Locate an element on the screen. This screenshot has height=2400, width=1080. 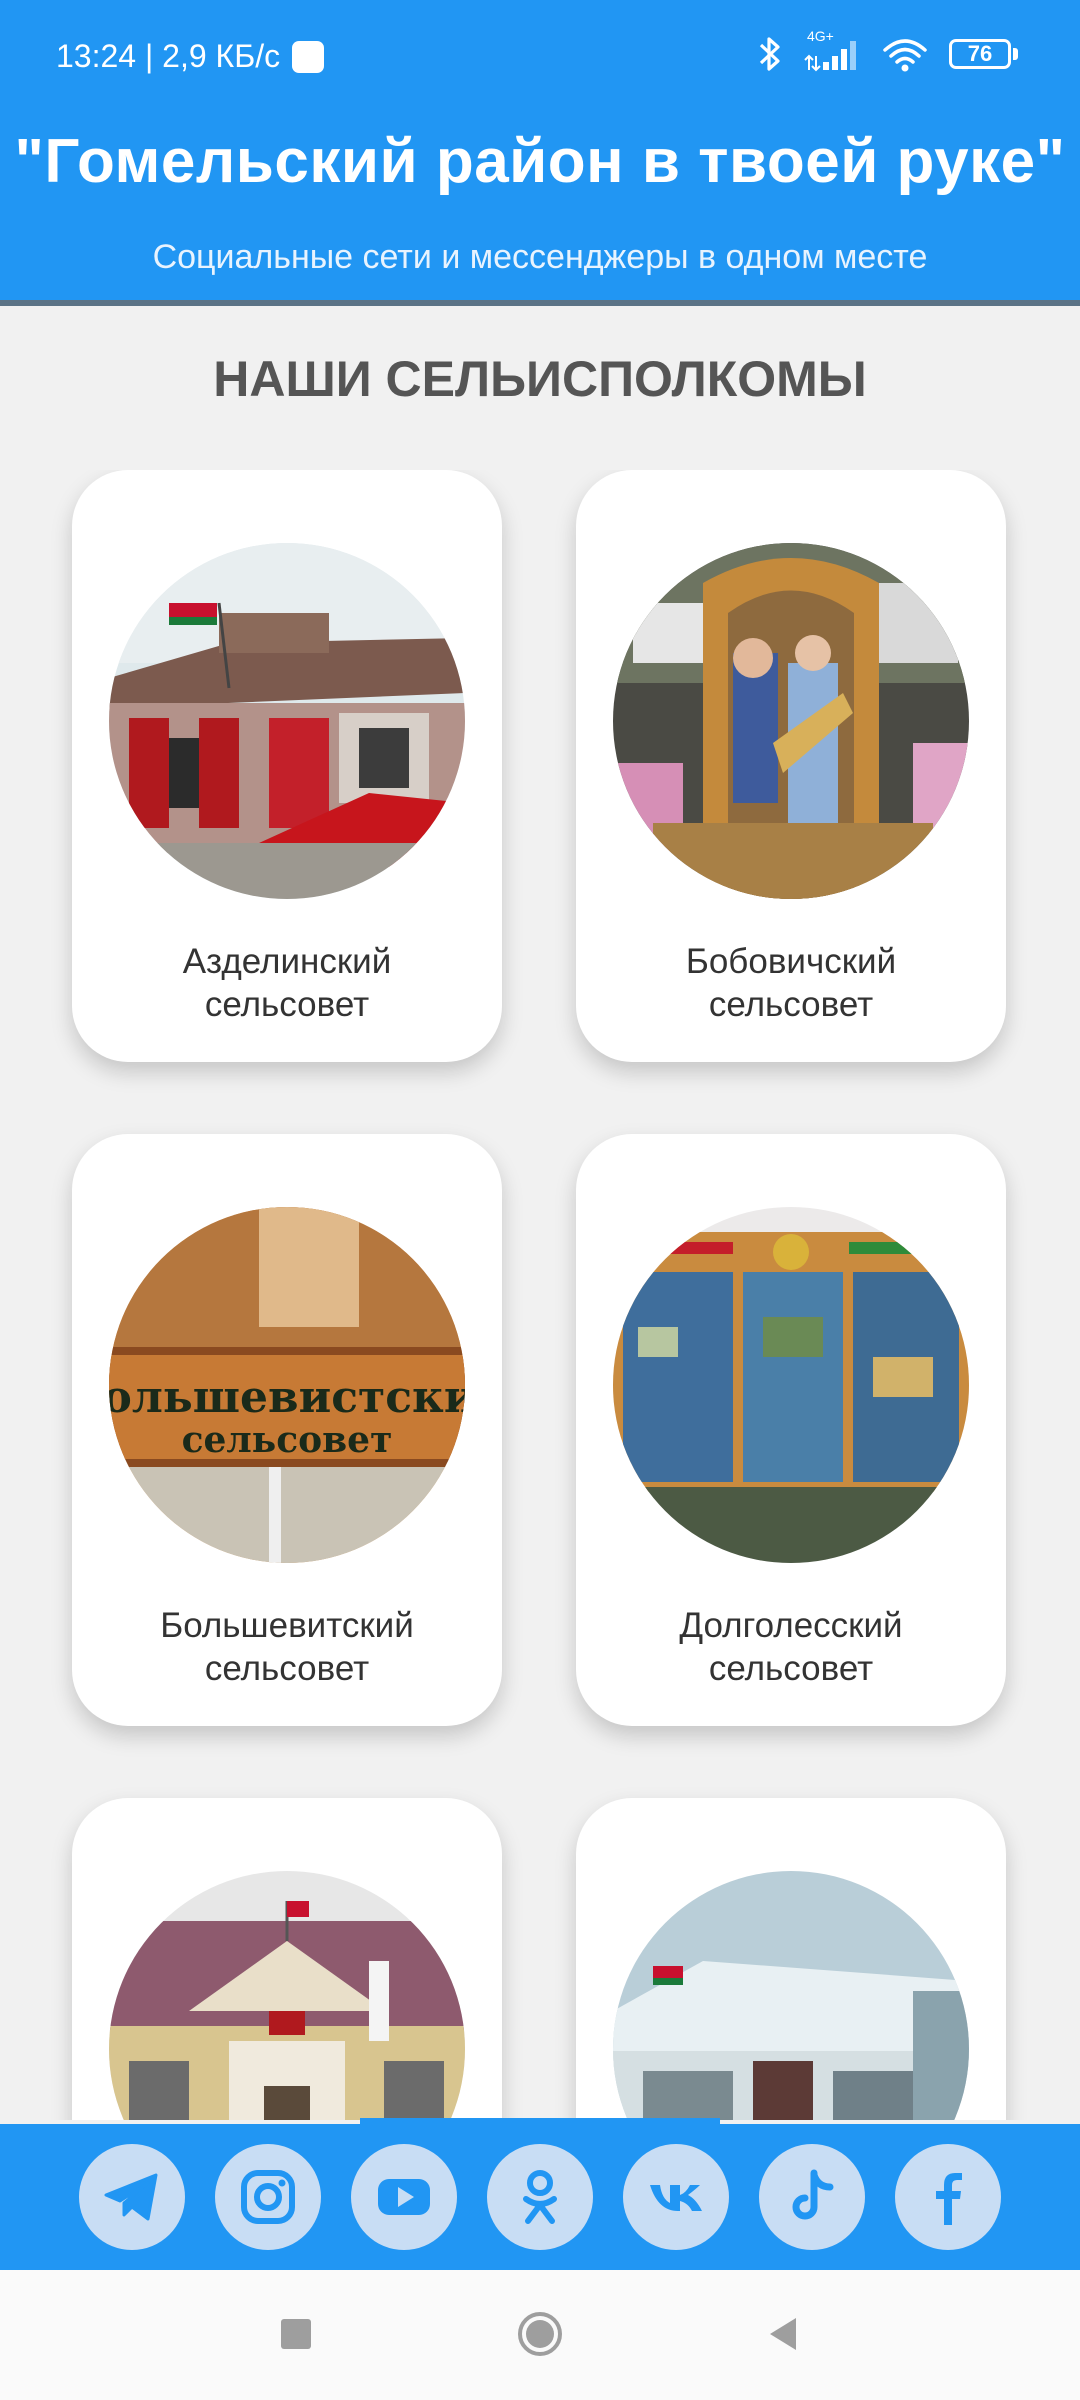
card-label: Большевитский сельсовет is located at coordinates (287, 1647).